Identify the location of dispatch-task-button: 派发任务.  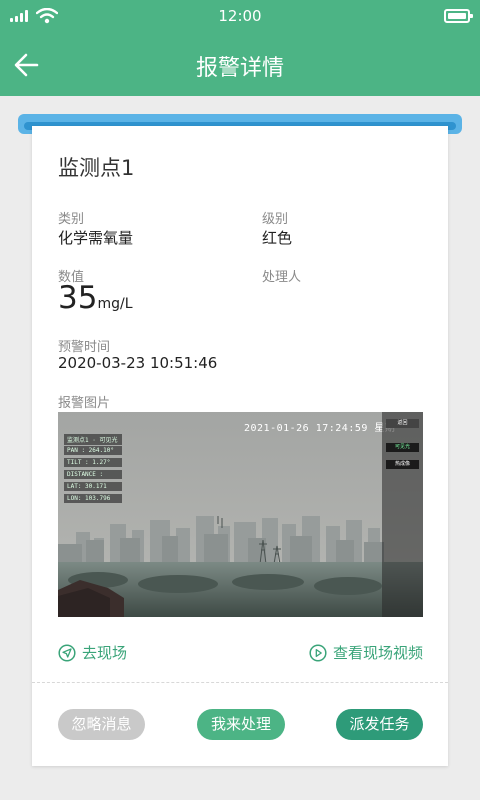
(379, 724).